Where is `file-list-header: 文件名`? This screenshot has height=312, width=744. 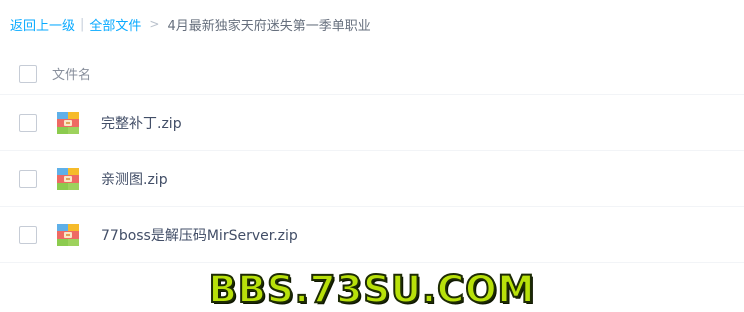
file-list-header: 文件名 is located at coordinates (372, 75).